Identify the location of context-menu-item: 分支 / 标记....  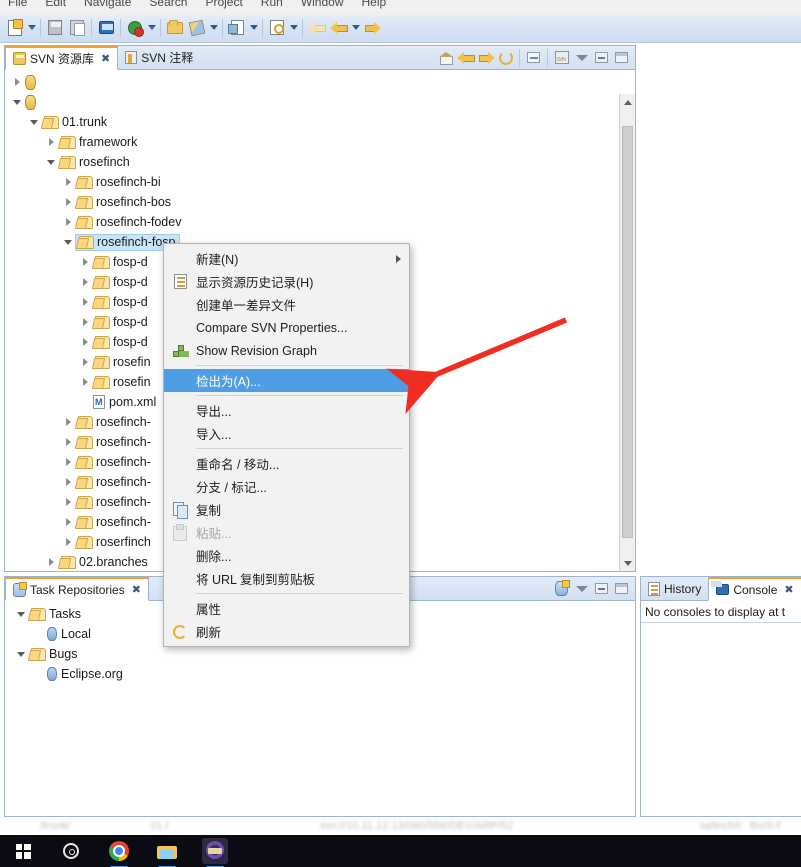
(286, 486).